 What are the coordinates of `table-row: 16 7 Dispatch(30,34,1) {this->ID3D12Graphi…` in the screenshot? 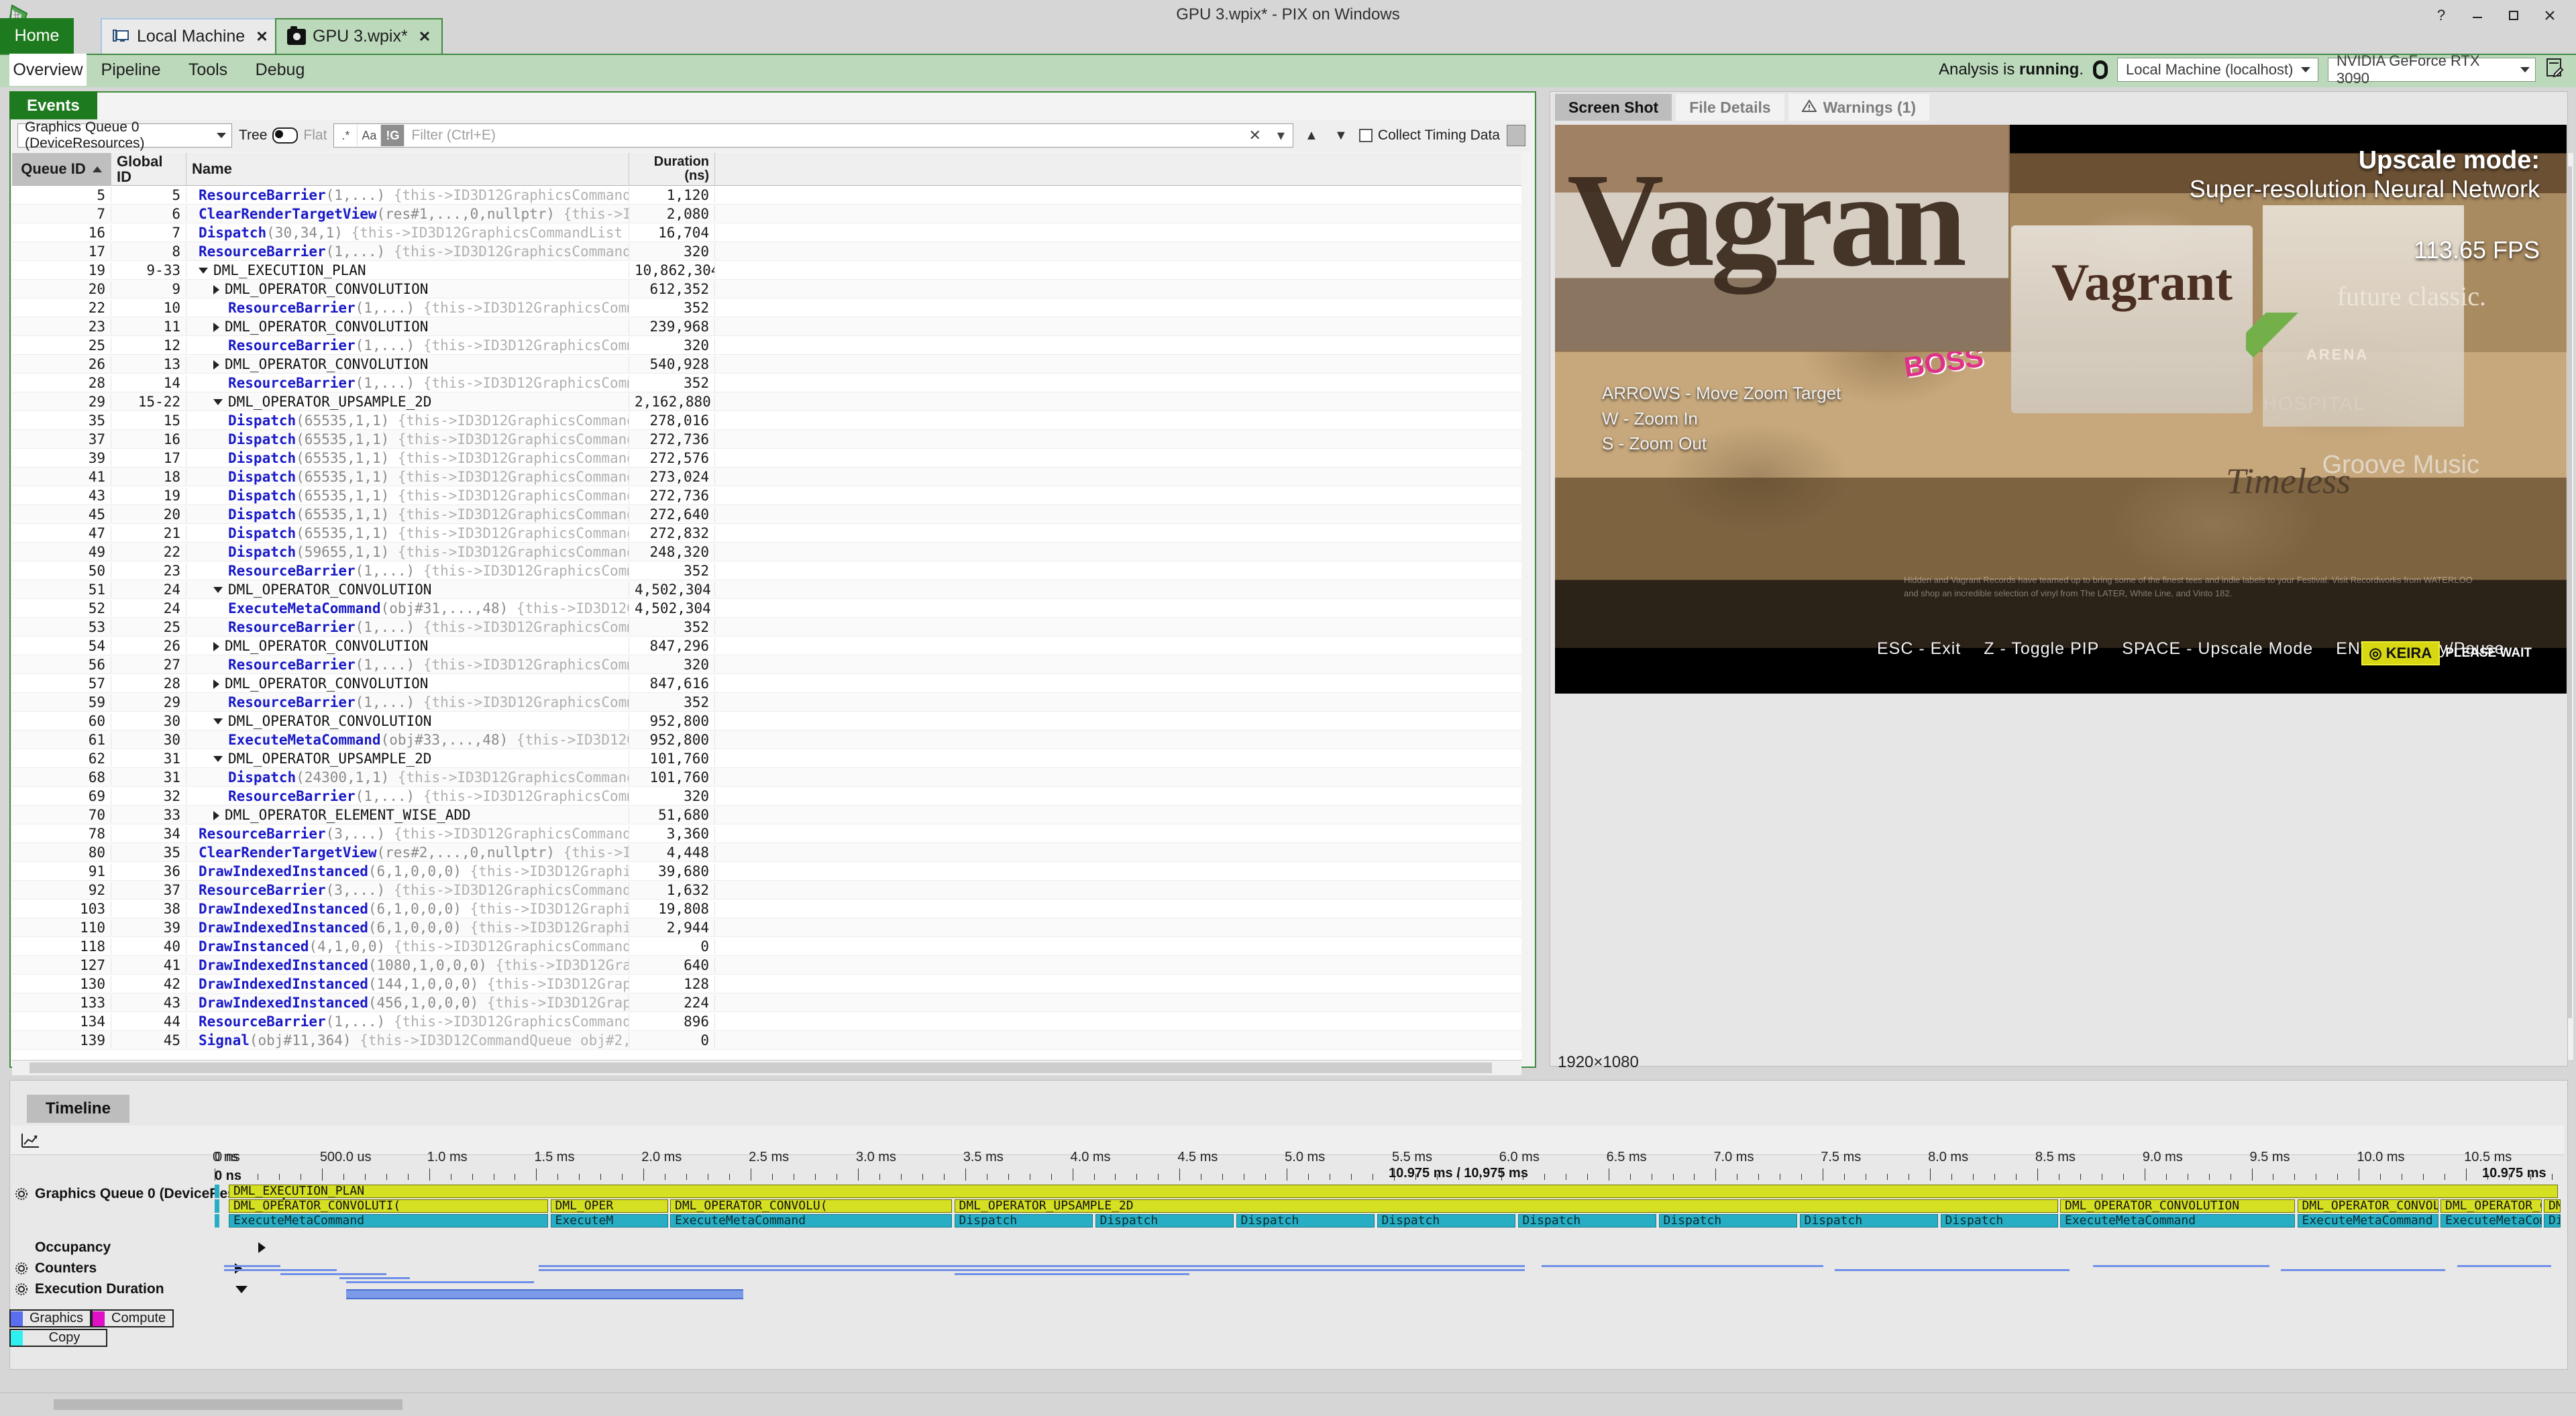 It's located at (766, 232).